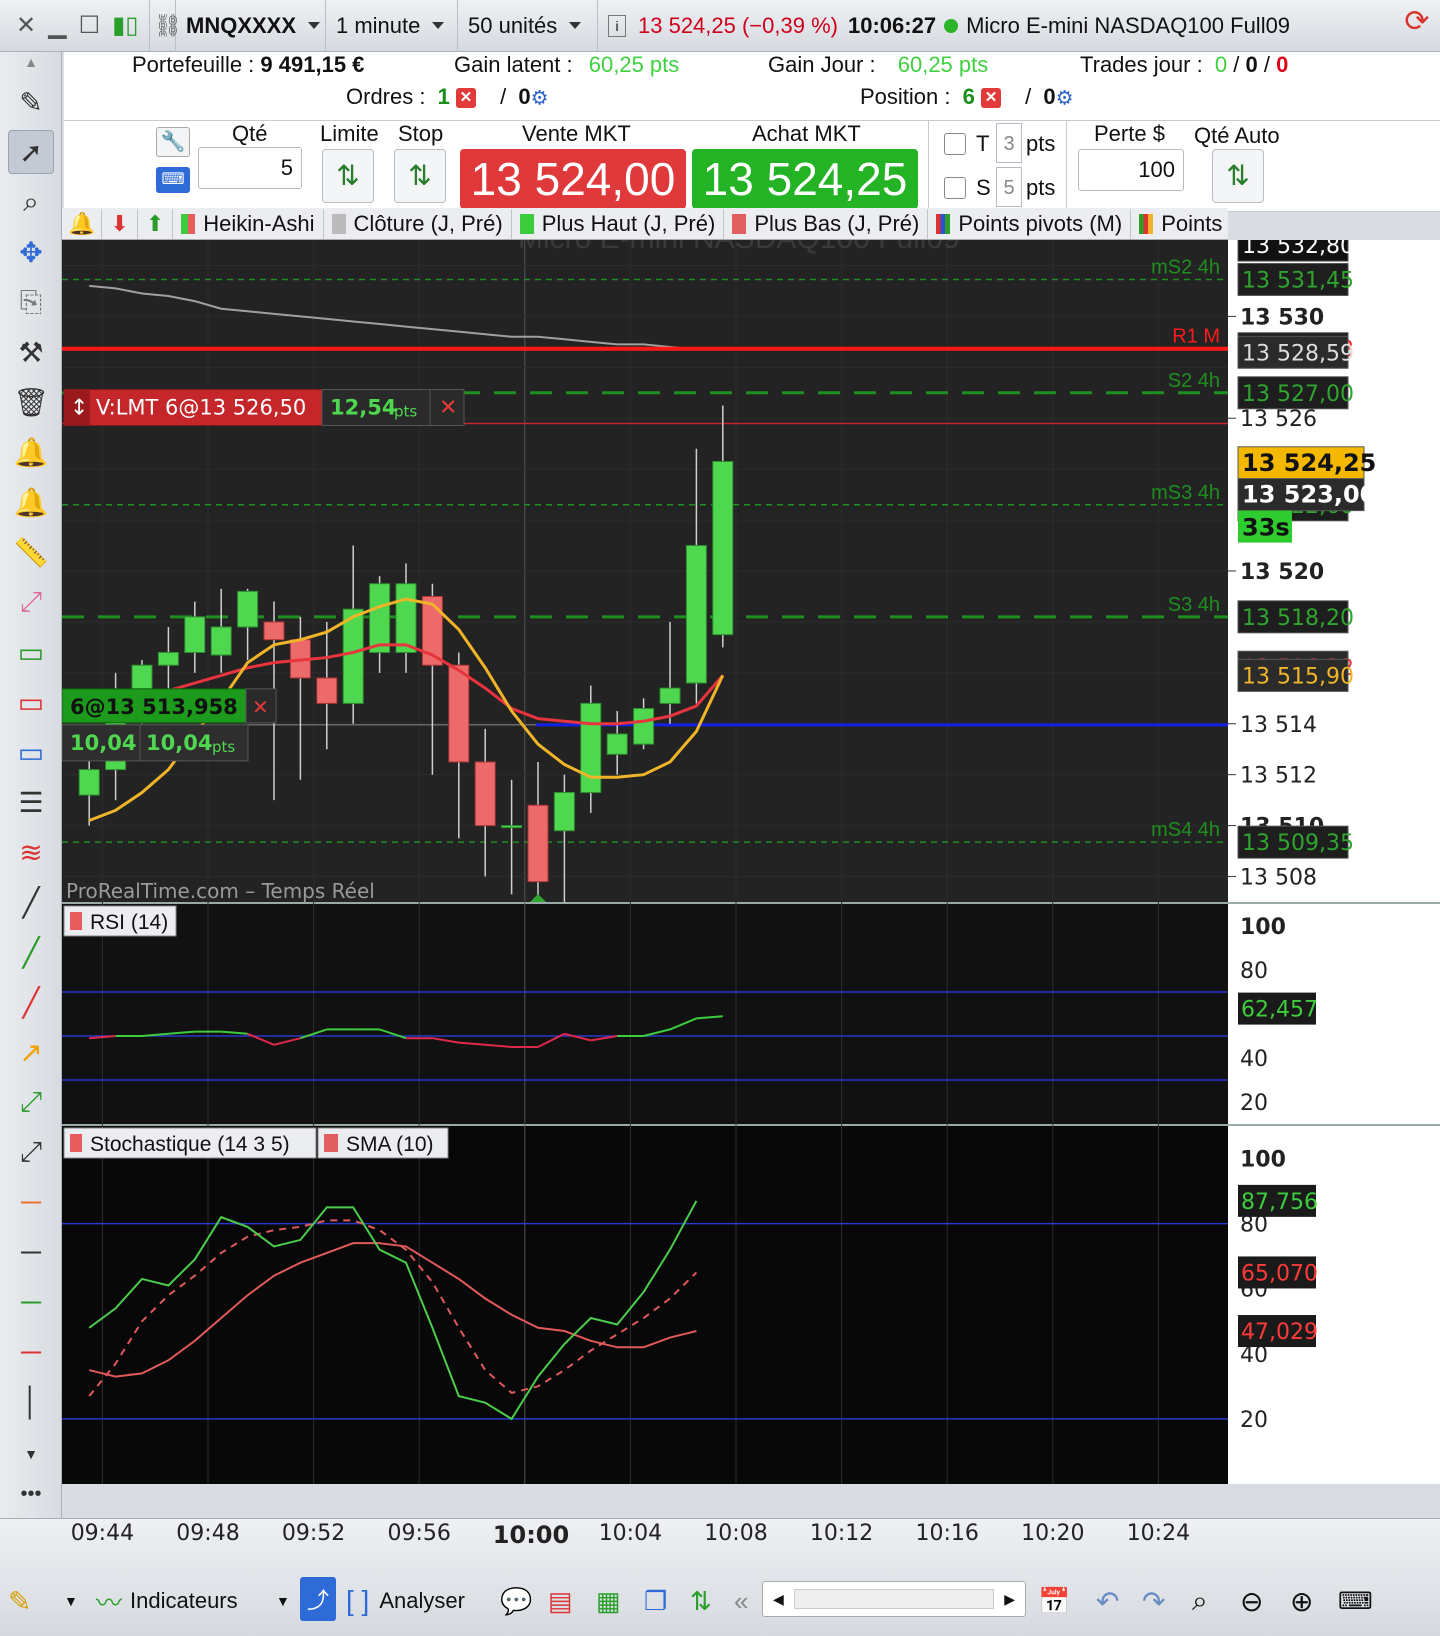 This screenshot has width=1440, height=1636. What do you see at coordinates (248, 223) in the screenshot?
I see `legend-heikin-ashi: Heikin-Ashi` at bounding box center [248, 223].